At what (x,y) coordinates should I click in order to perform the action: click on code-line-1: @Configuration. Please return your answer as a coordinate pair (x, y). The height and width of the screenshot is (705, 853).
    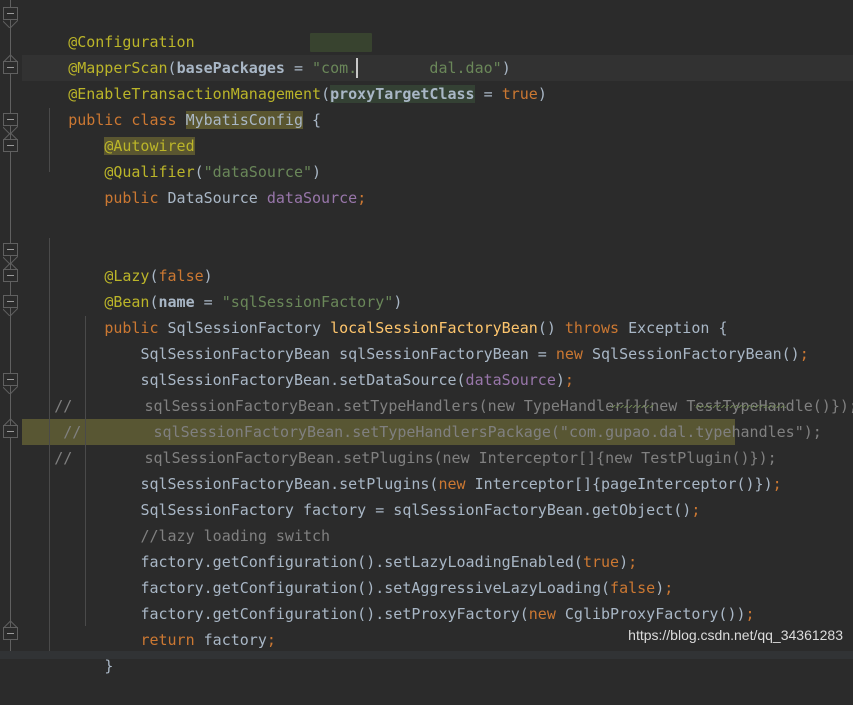
    Looking at the image, I should click on (426, 27).